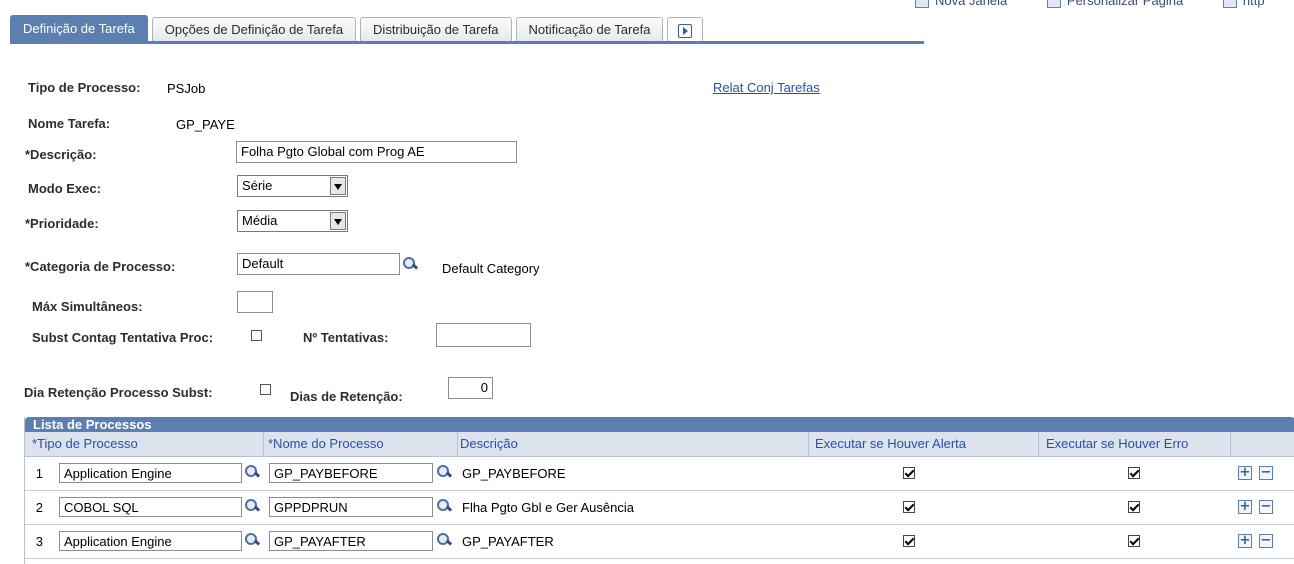  What do you see at coordinates (84, 87) in the screenshot?
I see `tipo-processo-label: Tipo de Processo:` at bounding box center [84, 87].